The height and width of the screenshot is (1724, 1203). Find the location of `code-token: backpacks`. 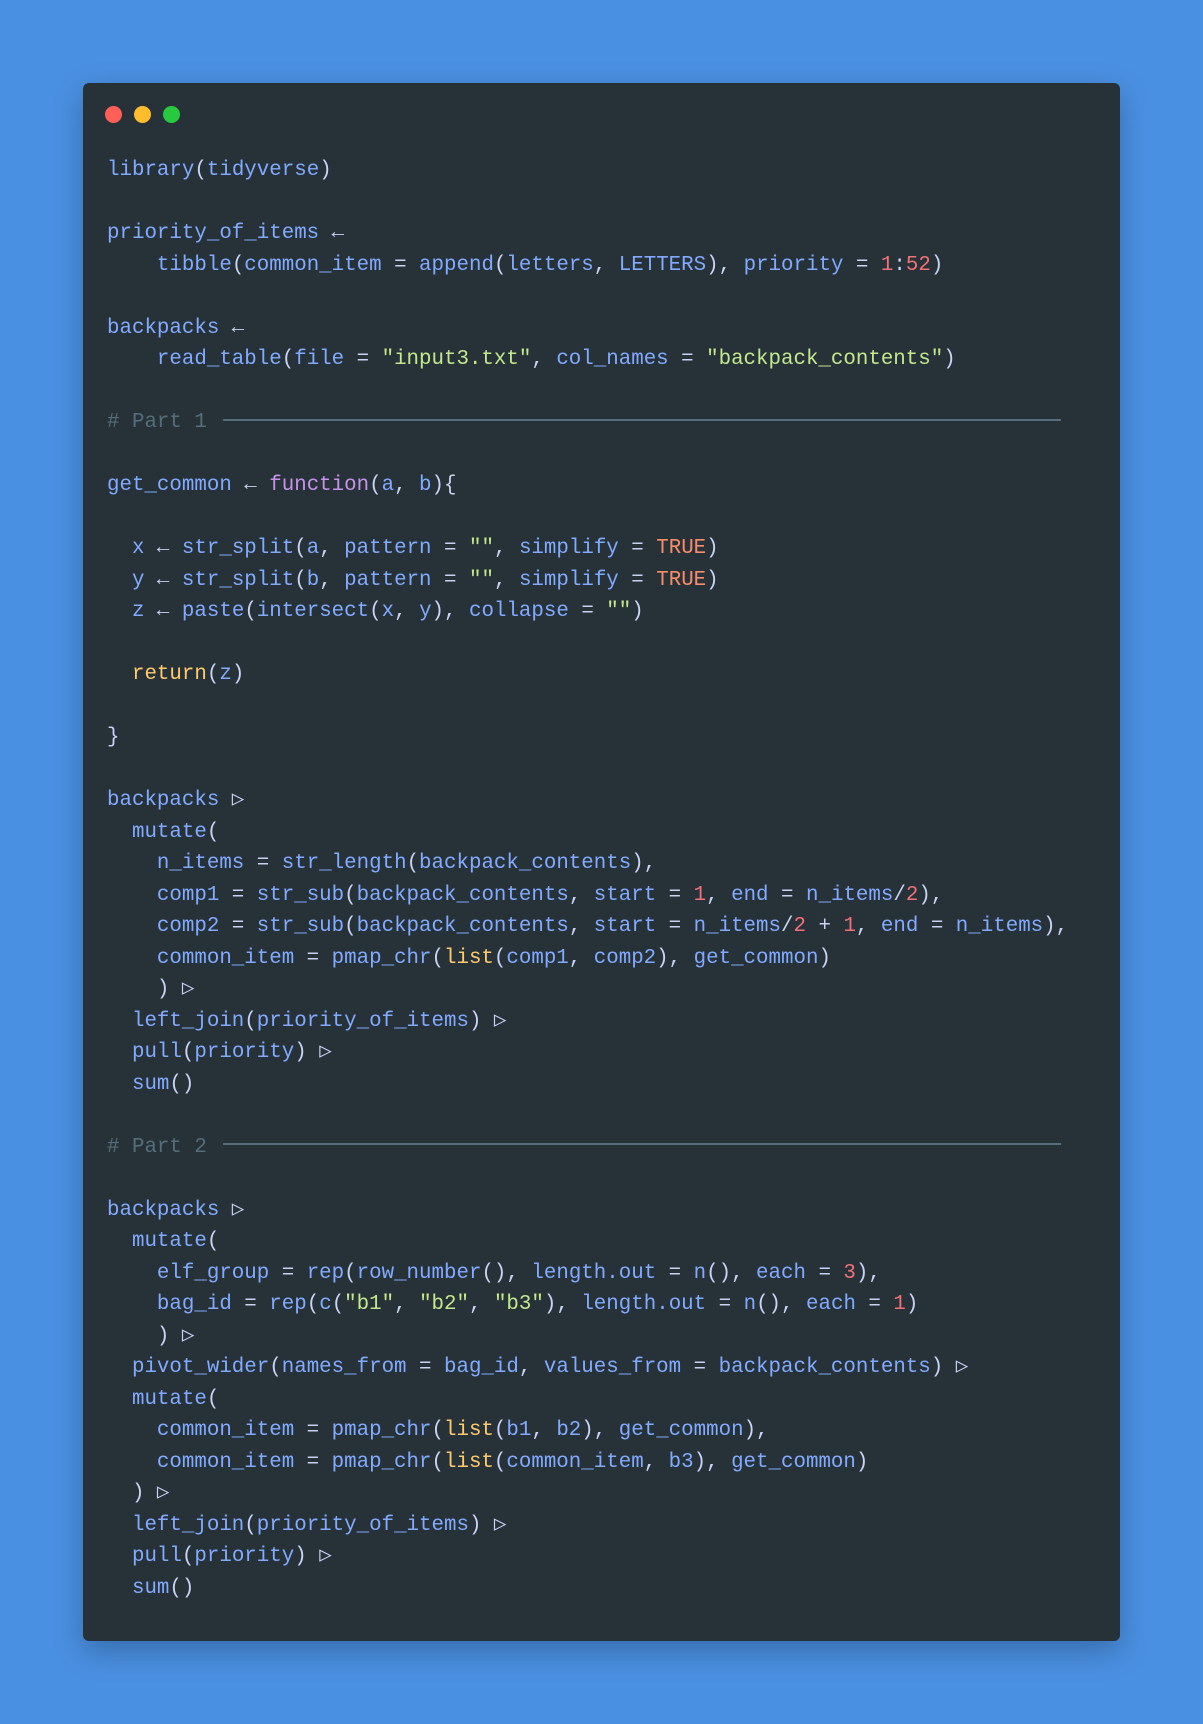

code-token: backpacks is located at coordinates (163, 800).